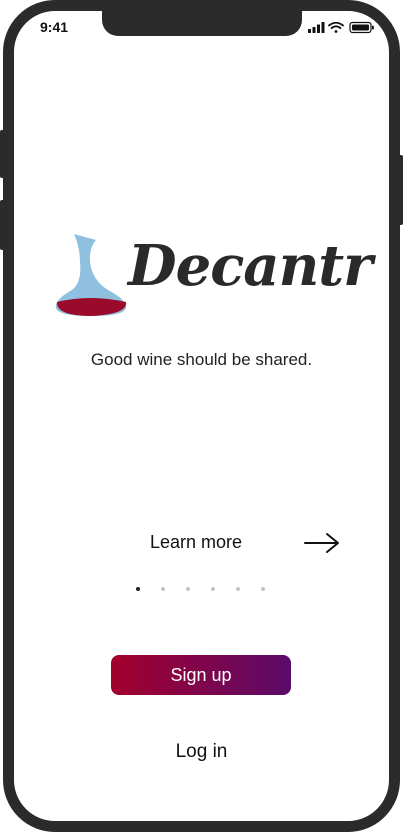 This screenshot has height=832, width=403. I want to click on sign-up-button: Sign up, so click(201, 675).